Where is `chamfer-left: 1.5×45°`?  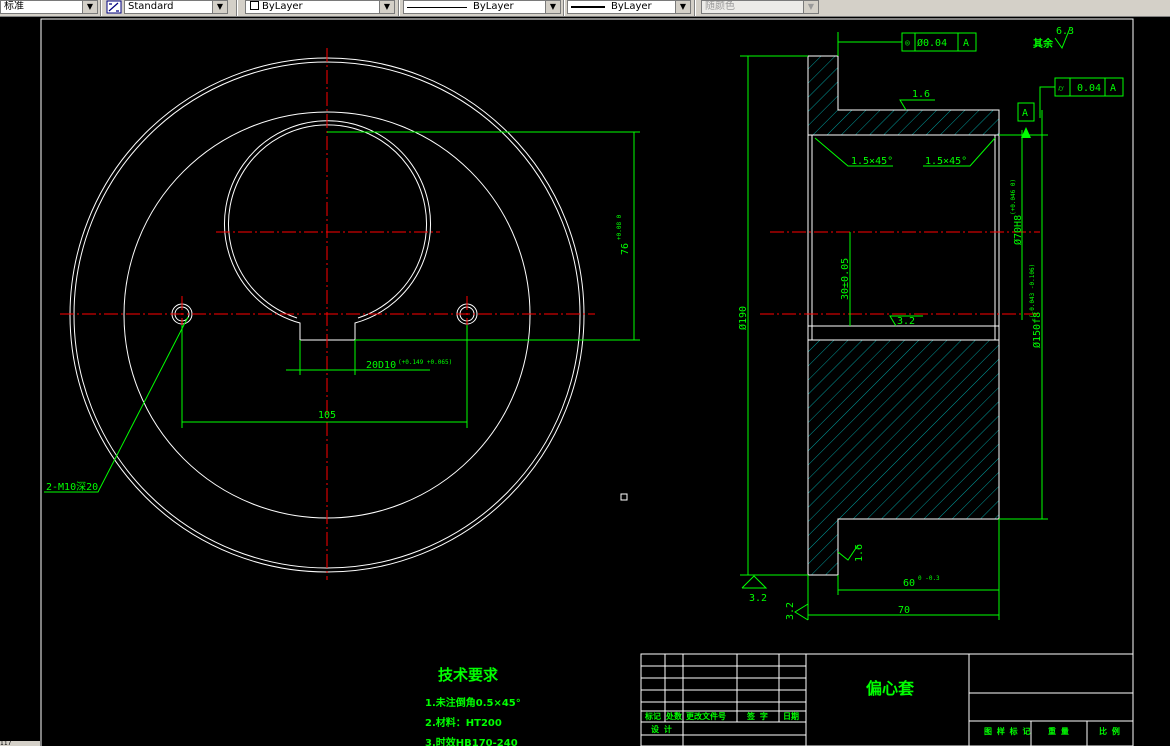
chamfer-left: 1.5×45° is located at coordinates (872, 161).